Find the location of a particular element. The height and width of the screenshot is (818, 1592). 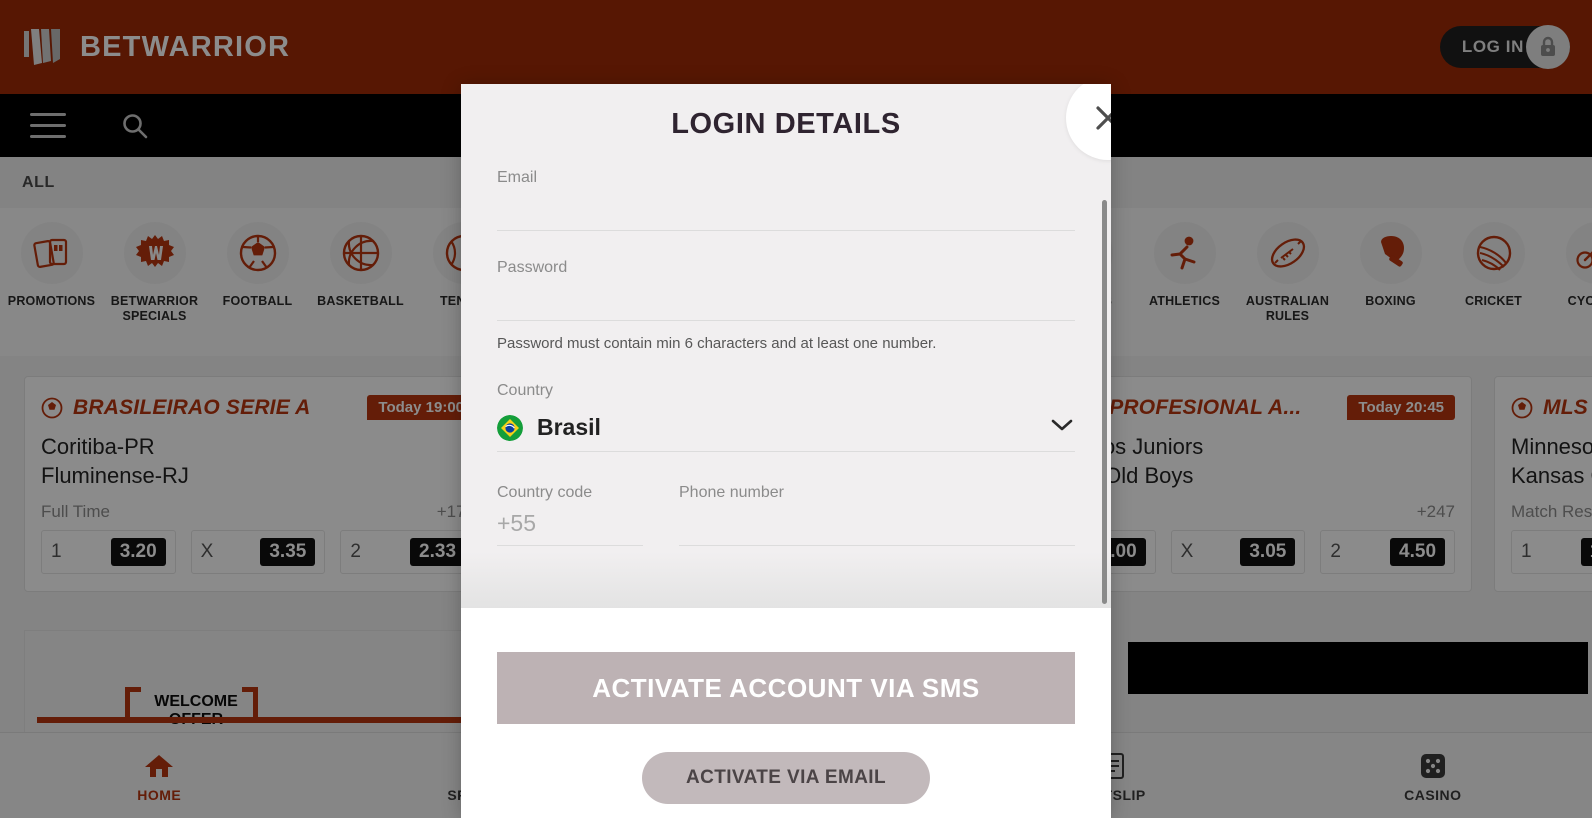

teams: Minnesota United Kansas City is located at coordinates (1551, 461).